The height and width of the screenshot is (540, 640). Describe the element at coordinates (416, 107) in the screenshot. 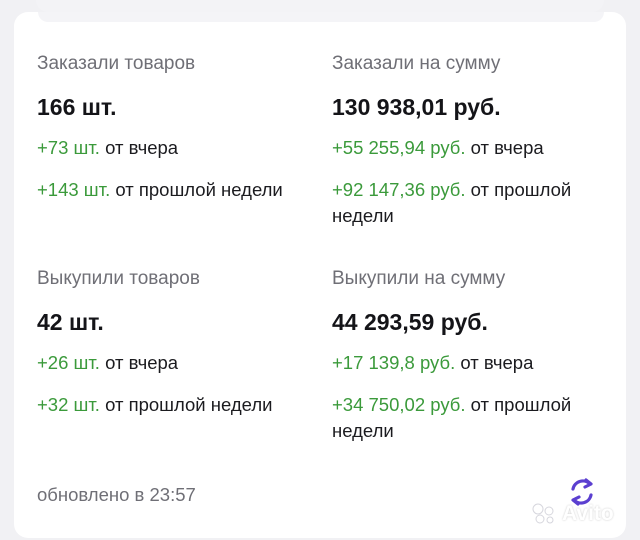

I see `metric-value: 130 938,01 руб.` at that location.